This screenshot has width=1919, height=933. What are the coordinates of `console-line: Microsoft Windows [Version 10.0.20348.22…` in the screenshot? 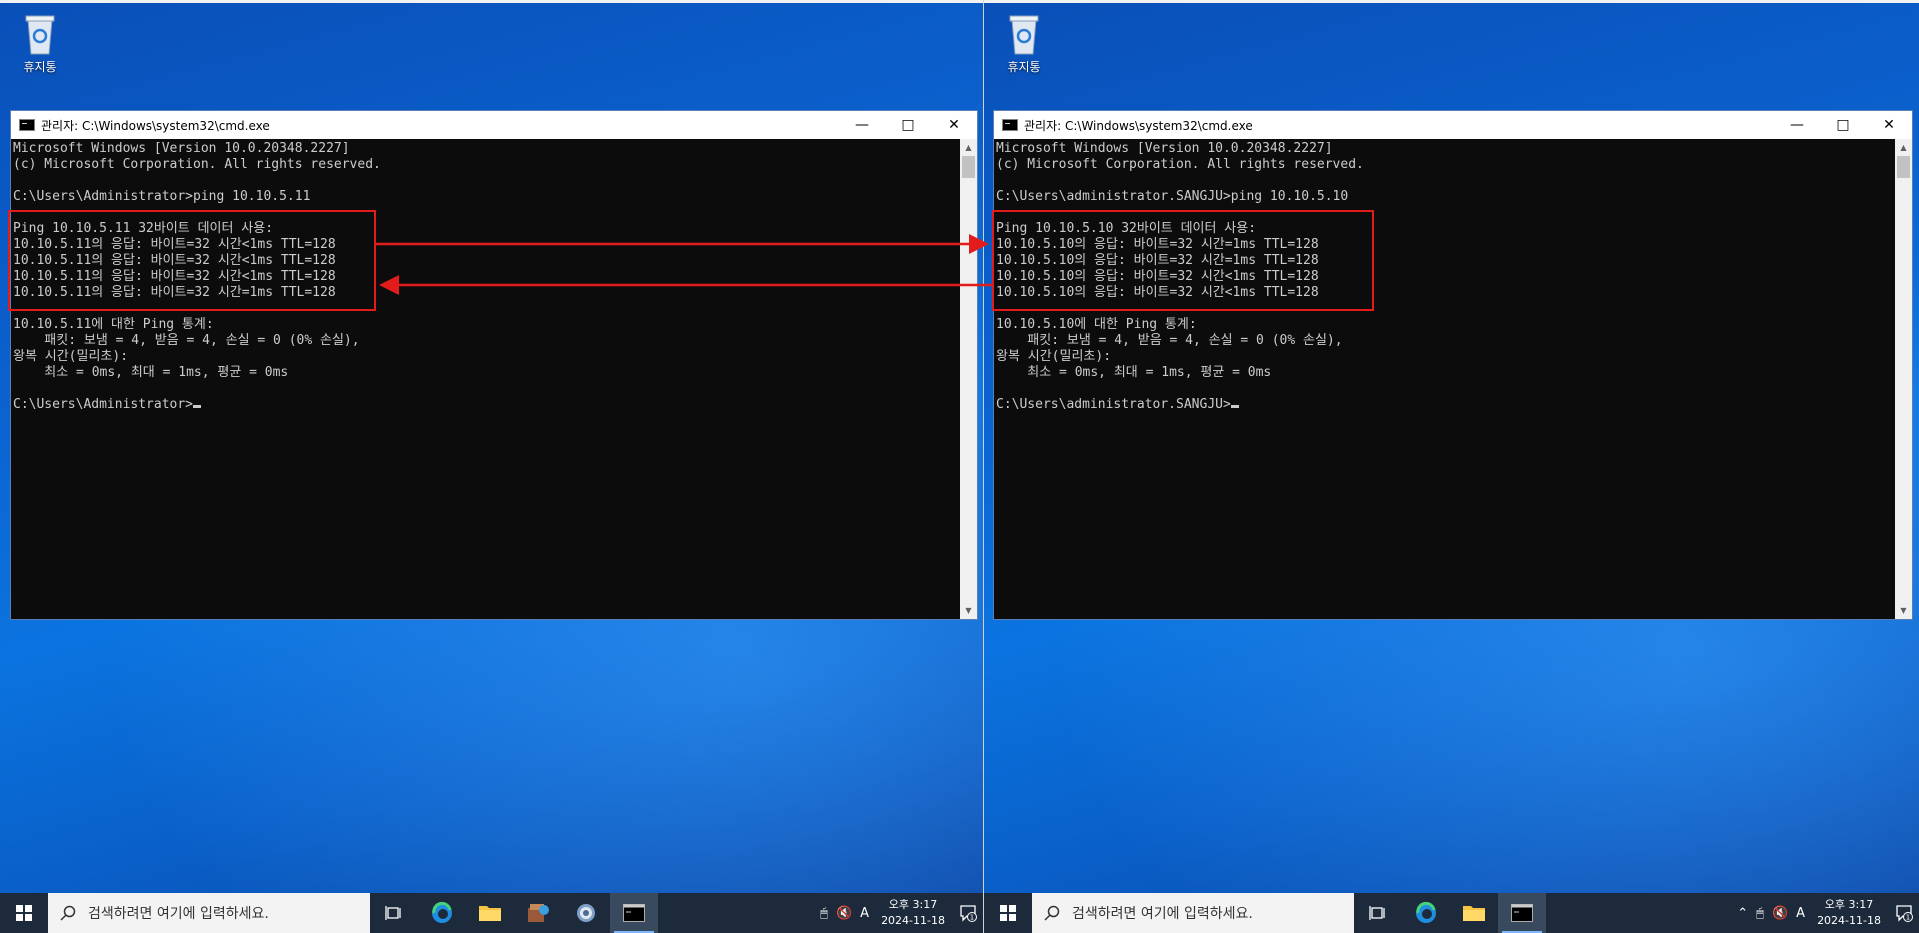 It's located at (1445, 149).